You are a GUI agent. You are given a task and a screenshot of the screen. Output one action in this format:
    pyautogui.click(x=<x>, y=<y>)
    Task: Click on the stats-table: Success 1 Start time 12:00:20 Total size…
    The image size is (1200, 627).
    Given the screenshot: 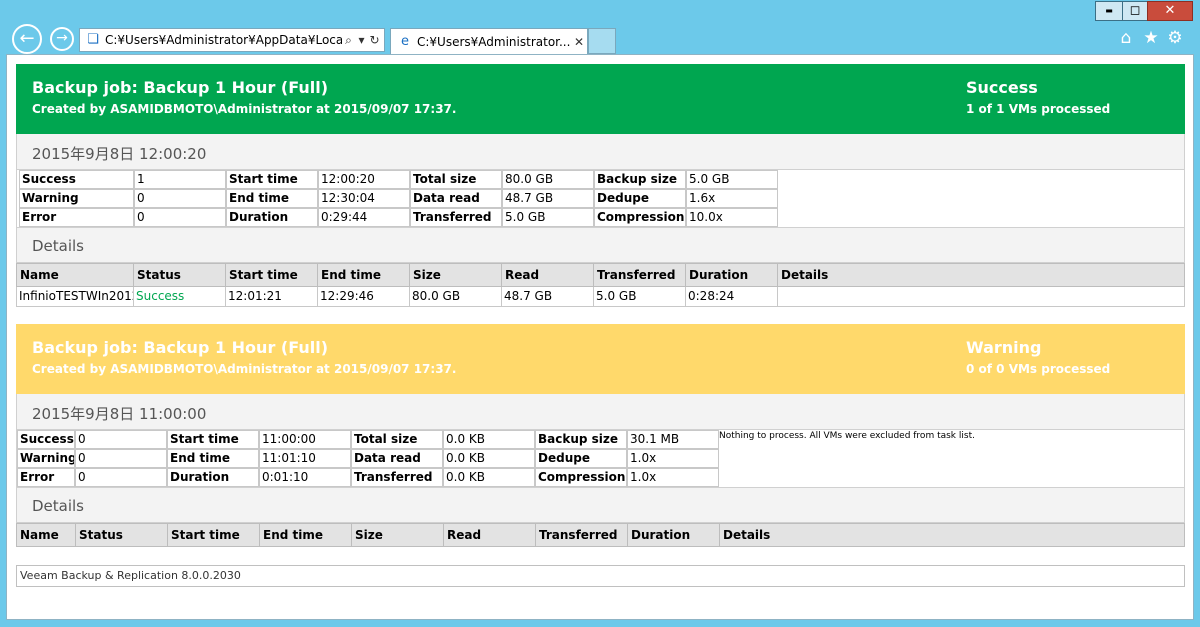 What is the action you would take?
    pyautogui.click(x=600, y=198)
    